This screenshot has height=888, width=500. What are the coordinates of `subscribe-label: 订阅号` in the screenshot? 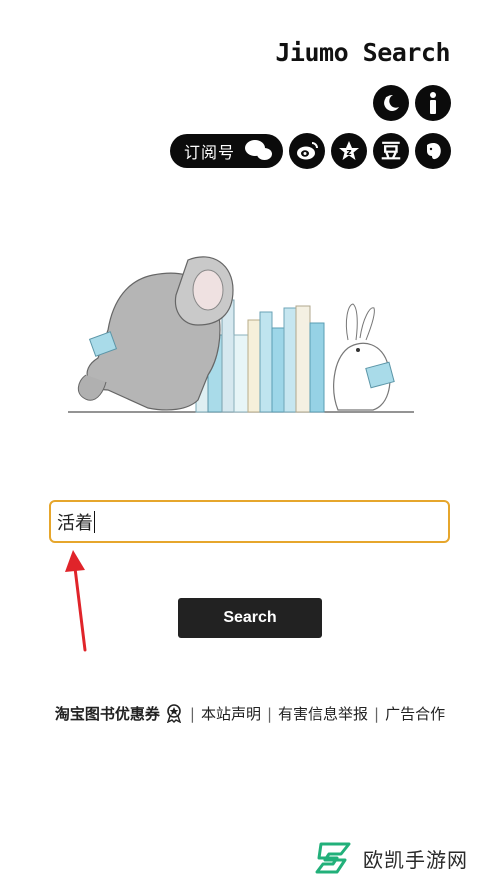 It's located at (209, 152).